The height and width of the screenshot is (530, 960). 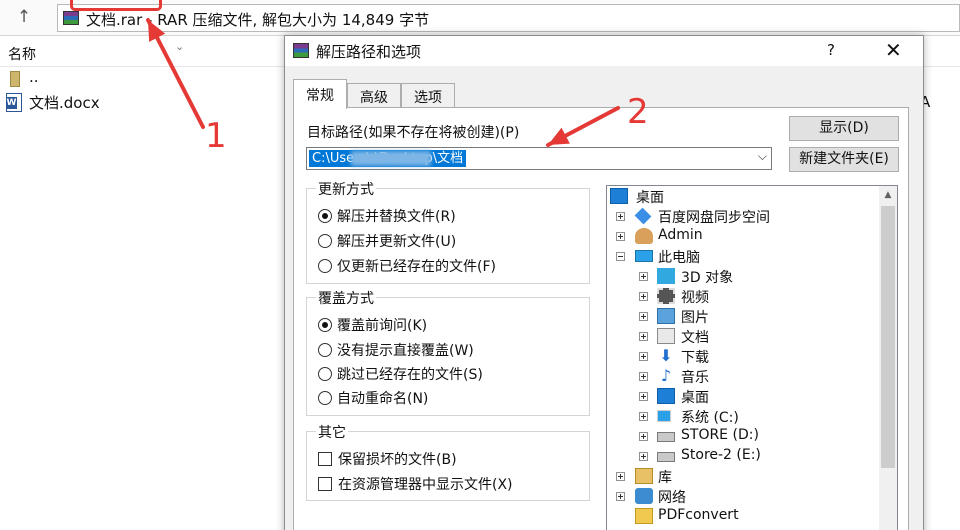 I want to click on radio-update-existing: 仅更新已经存在的文件(F), so click(x=407, y=266).